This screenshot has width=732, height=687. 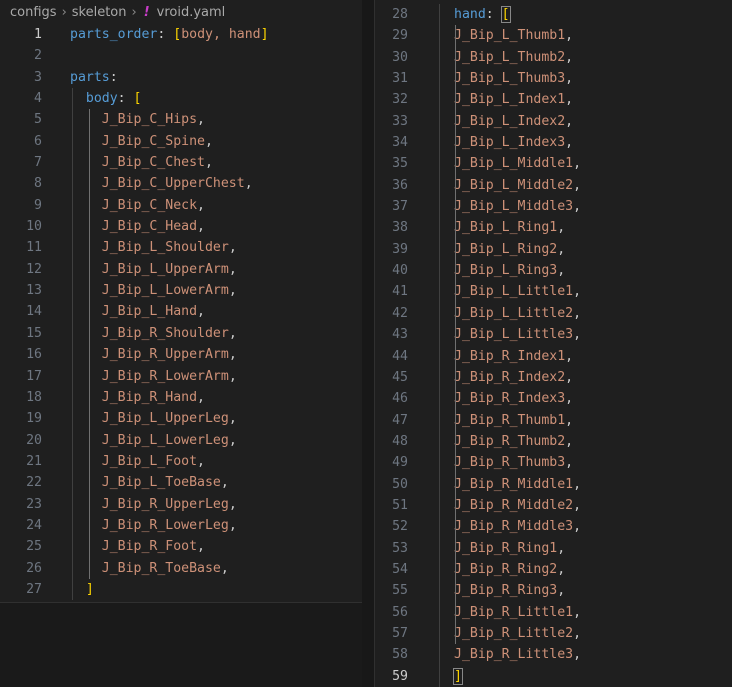 I want to click on code-line: 1 parts_order: [body, hand], so click(x=181, y=34).